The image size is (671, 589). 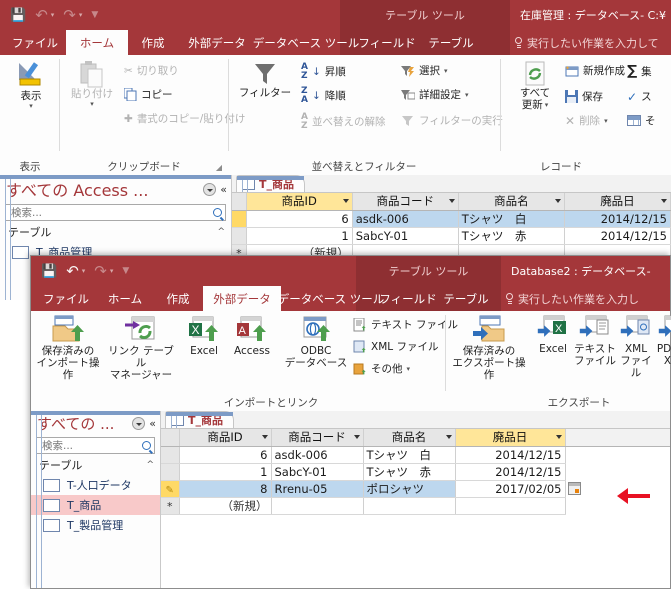 I want to click on paste-button: 貼り付け ▾, so click(x=92, y=84).